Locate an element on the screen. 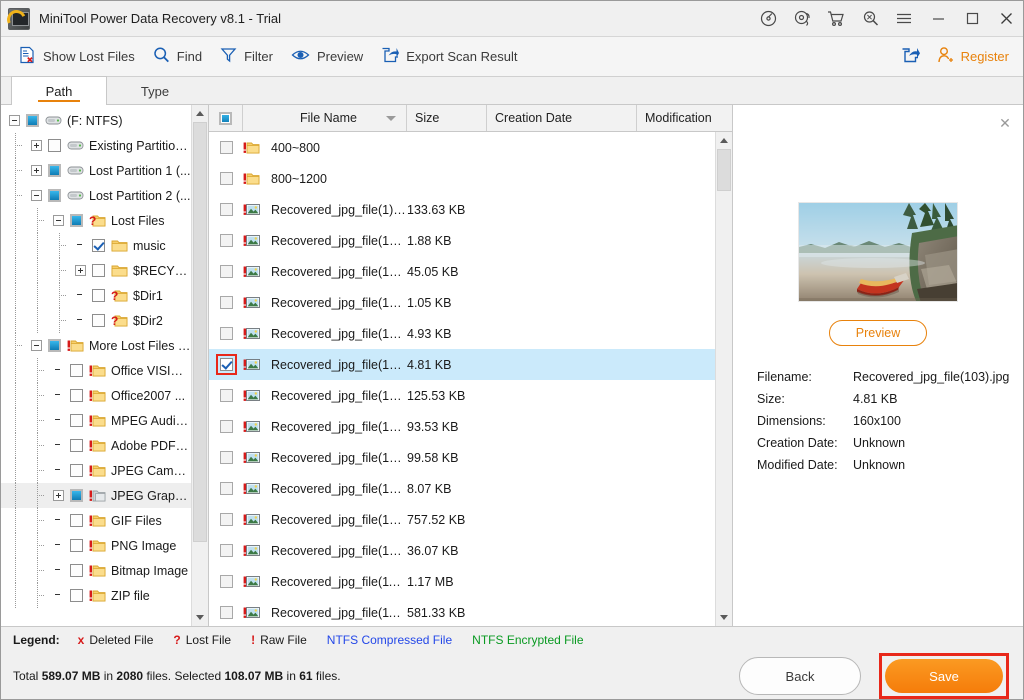 This screenshot has height=700, width=1024. tree-item: music is located at coordinates (96, 245).